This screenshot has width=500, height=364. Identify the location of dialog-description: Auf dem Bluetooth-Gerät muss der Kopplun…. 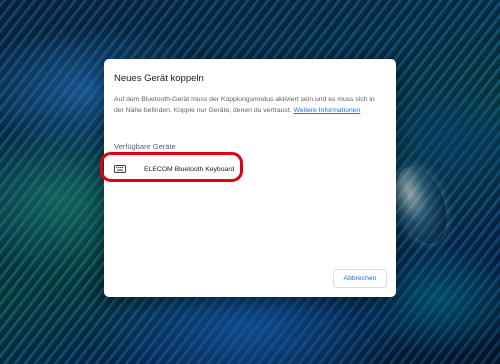
(250, 105).